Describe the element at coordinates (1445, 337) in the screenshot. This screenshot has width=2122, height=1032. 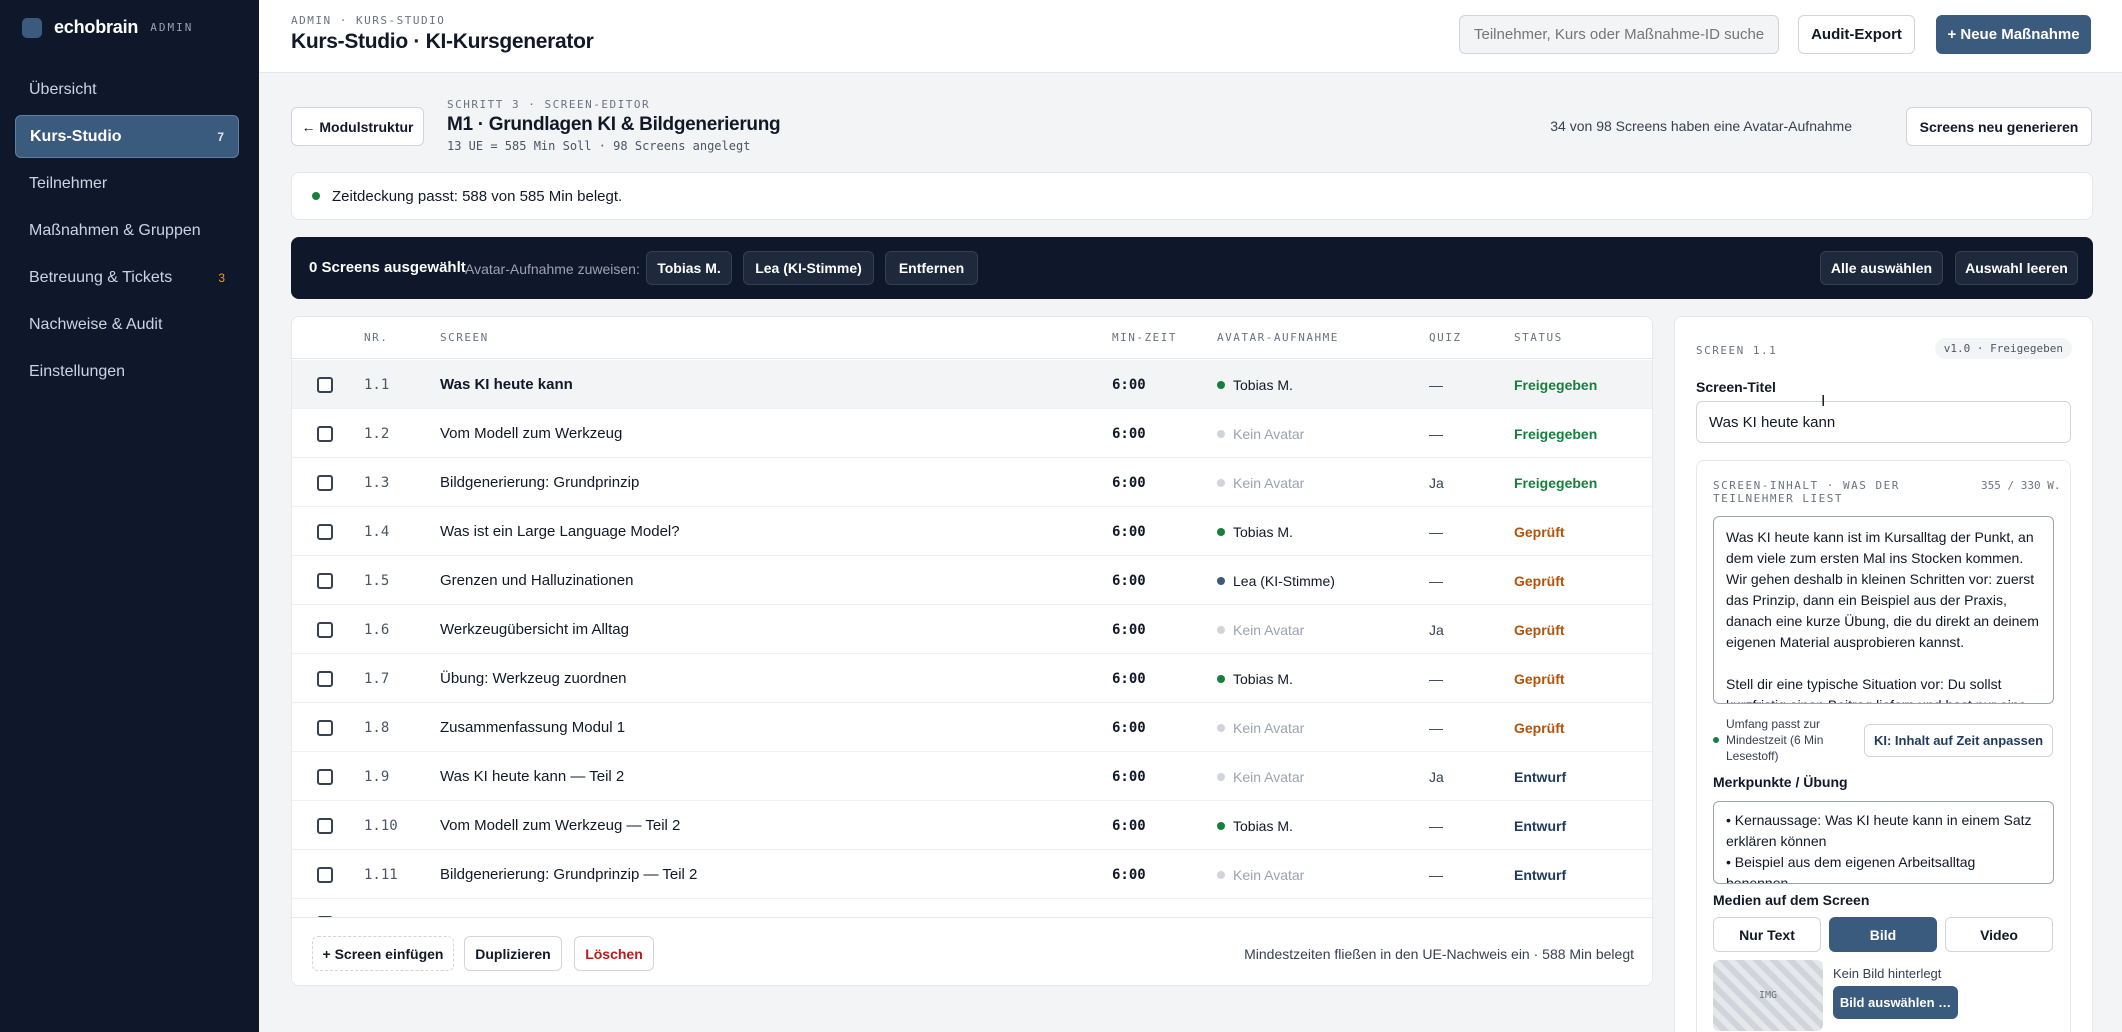
I see `col-header-quiz: QUIZ` at that location.